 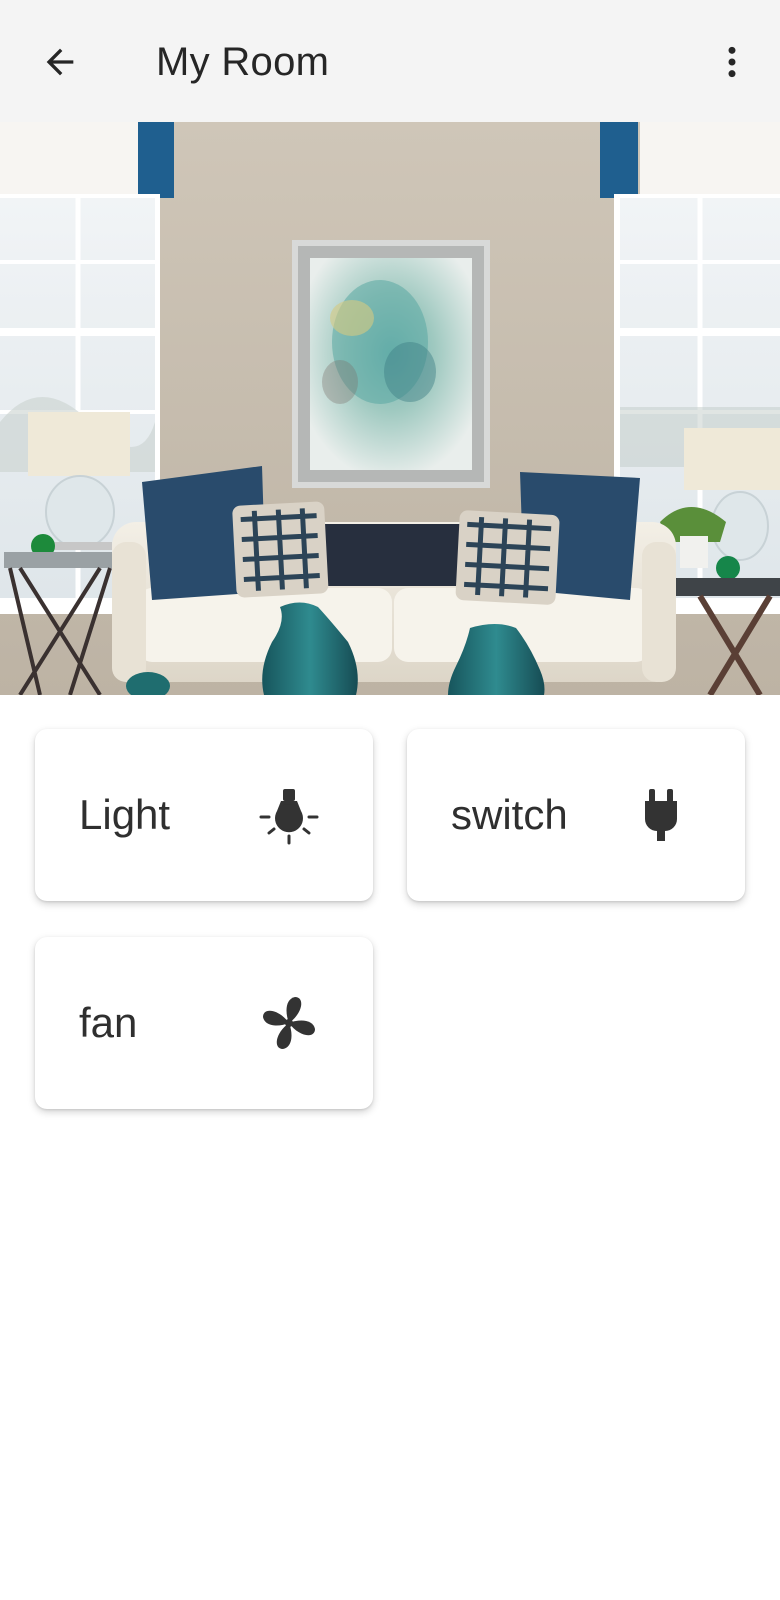 I want to click on power-plug-icon, so click(x=661, y=815).